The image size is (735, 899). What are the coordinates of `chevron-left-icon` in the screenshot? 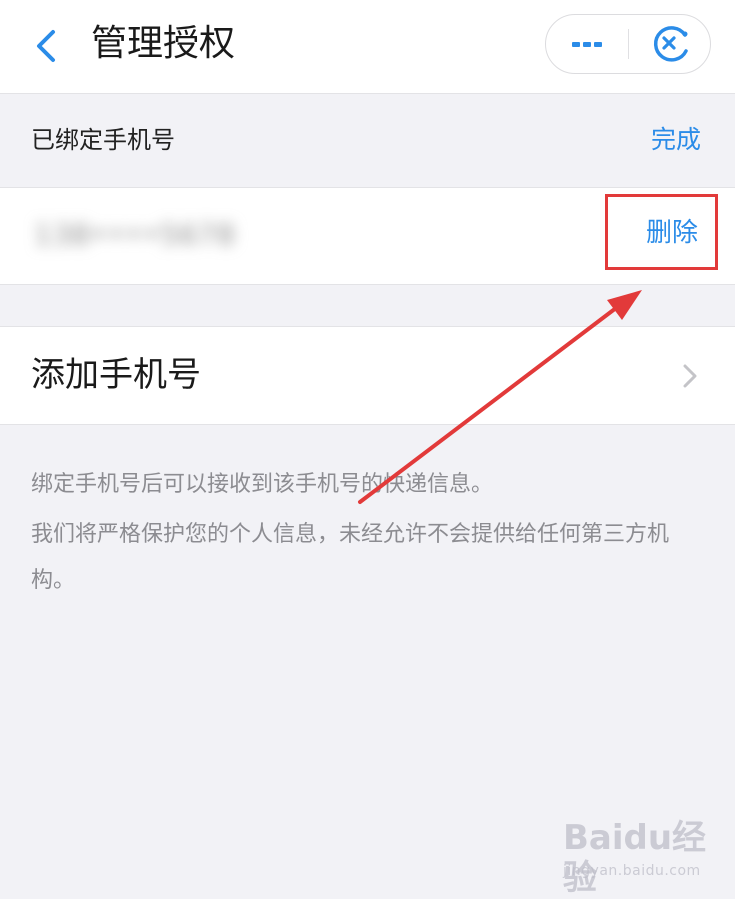 It's located at (46, 46).